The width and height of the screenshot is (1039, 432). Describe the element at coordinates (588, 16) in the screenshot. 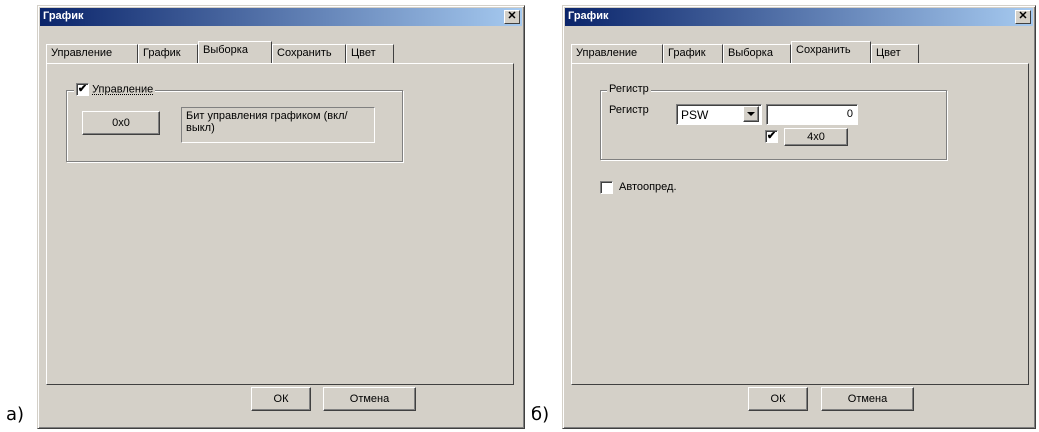

I see `dialog-b-title: График` at that location.